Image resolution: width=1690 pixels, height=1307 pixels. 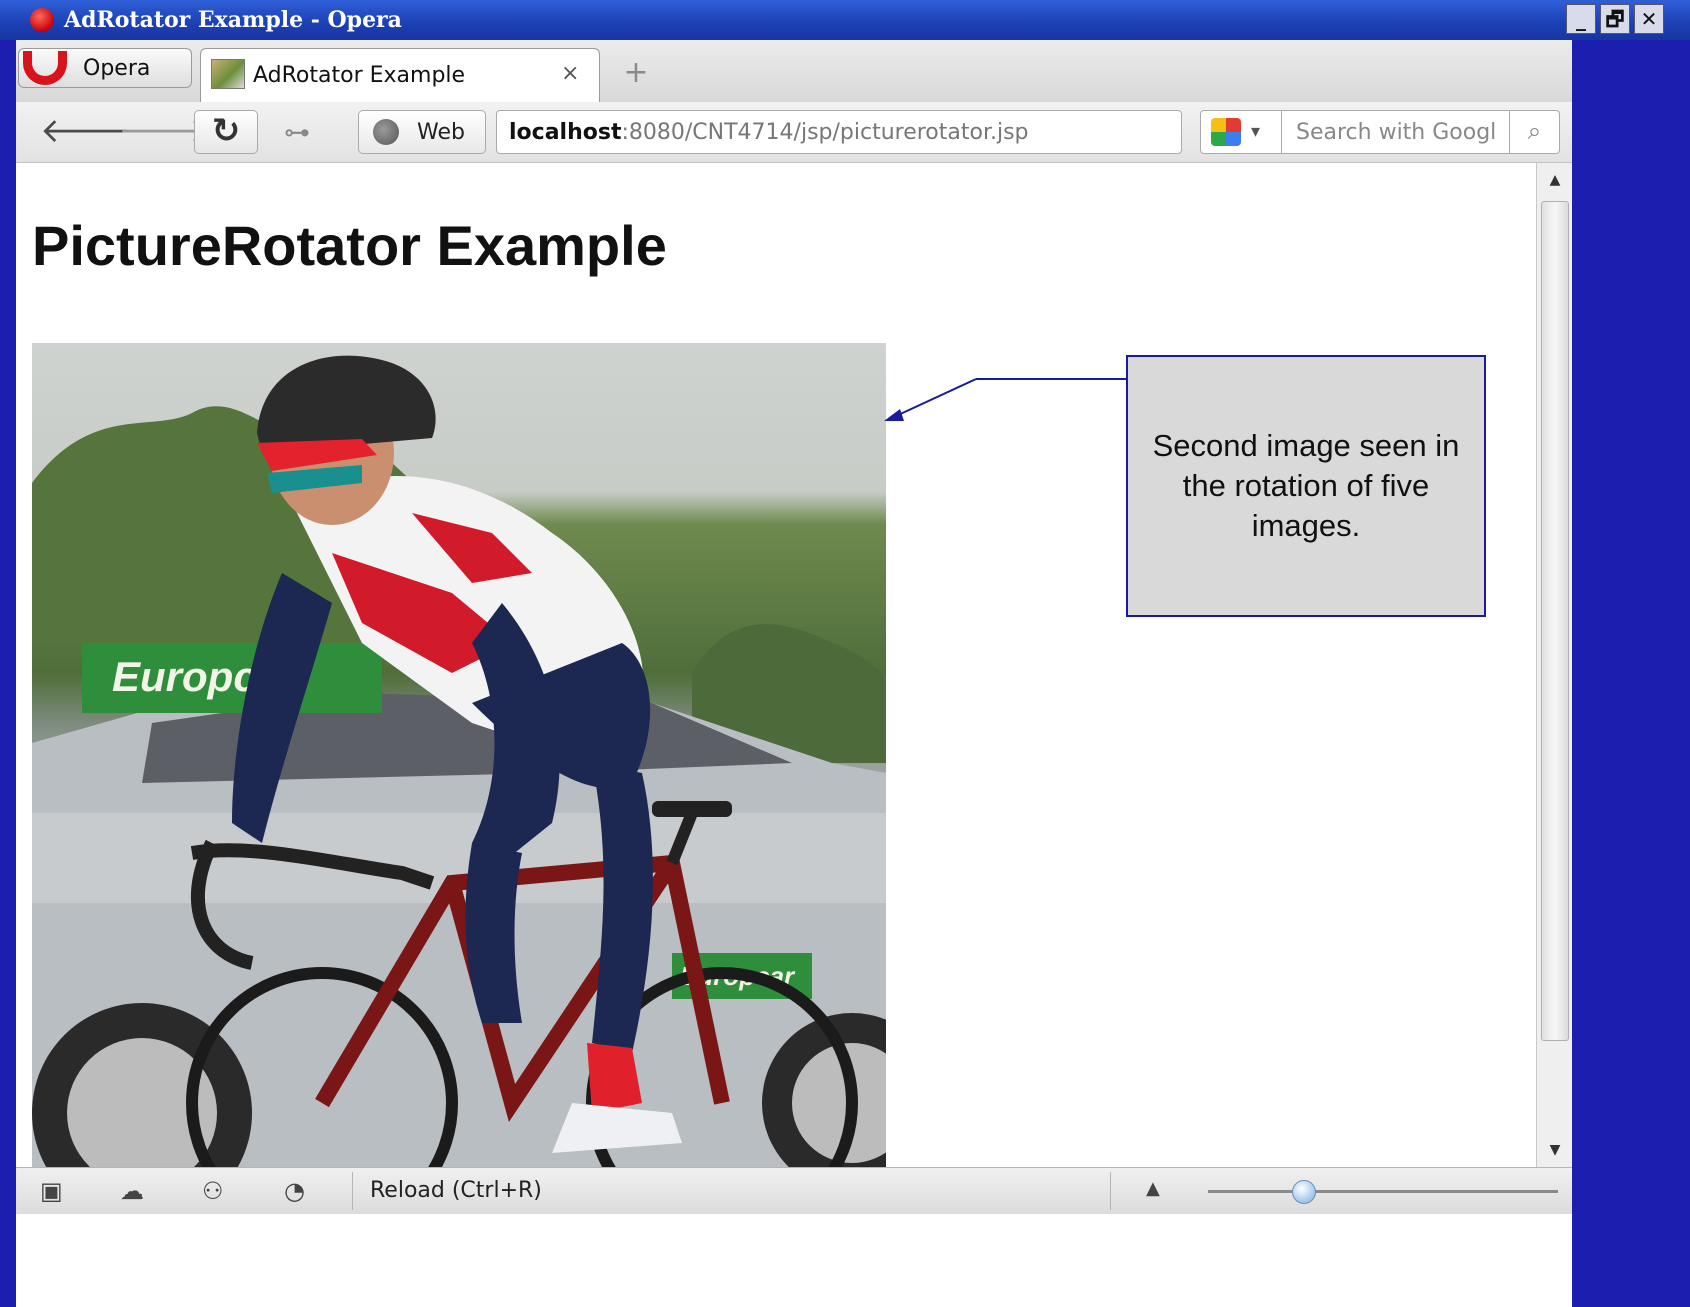 What do you see at coordinates (386, 132) in the screenshot?
I see `globe-icon` at bounding box center [386, 132].